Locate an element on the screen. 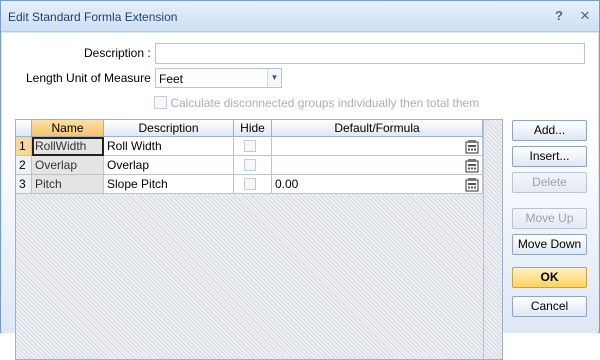 The height and width of the screenshot is (360, 600). grid-scrollbar is located at coordinates (492, 239).